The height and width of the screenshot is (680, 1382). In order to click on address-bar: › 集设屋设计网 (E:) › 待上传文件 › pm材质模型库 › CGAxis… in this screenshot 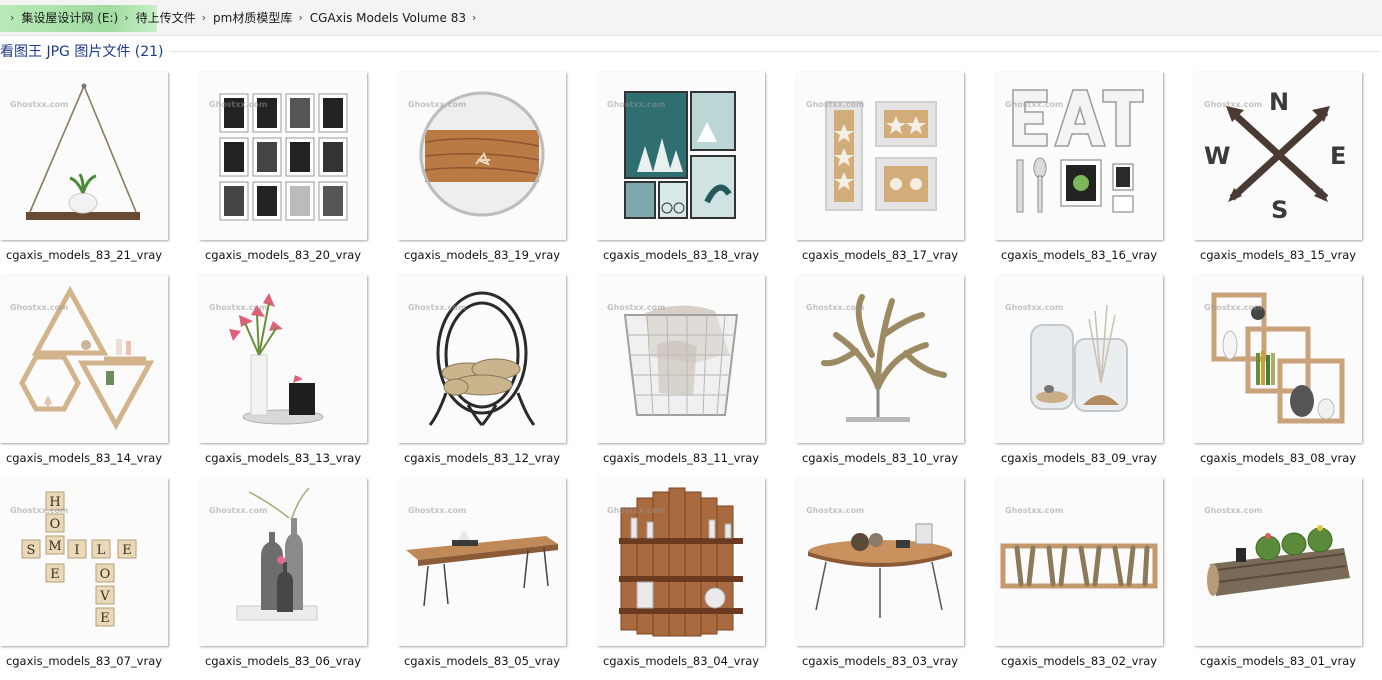, I will do `click(691, 18)`.